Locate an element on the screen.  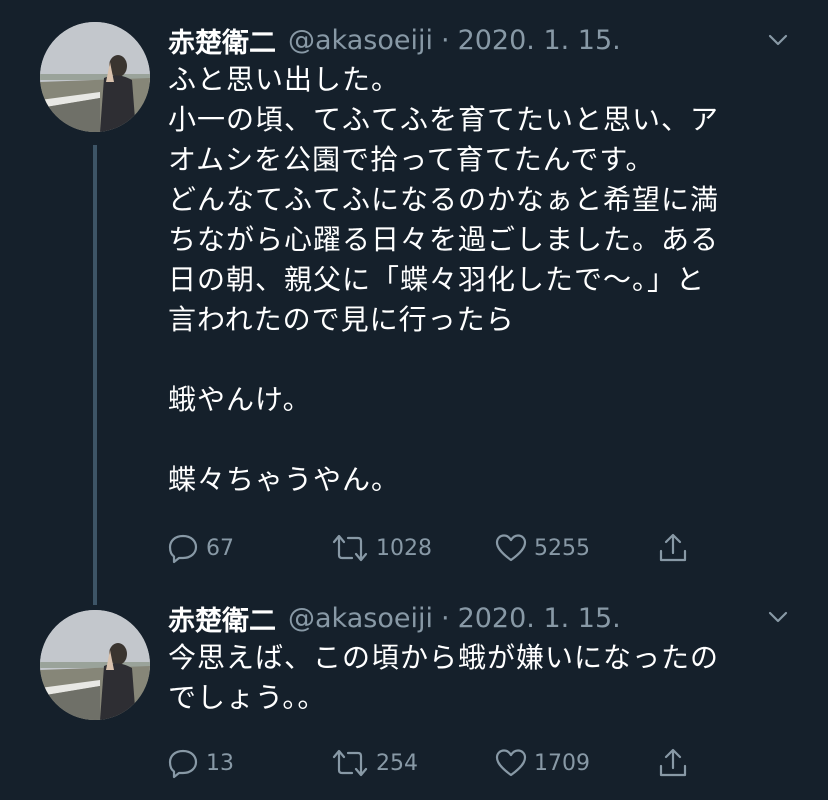
reply-button: 13 is located at coordinates (200, 763).